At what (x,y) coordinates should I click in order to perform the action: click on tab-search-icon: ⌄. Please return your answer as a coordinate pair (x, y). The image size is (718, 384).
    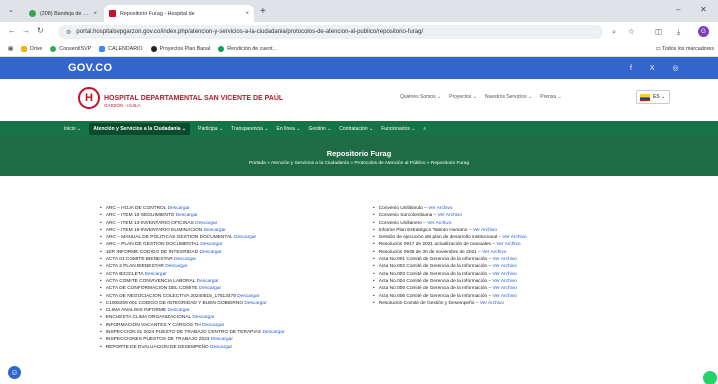
    Looking at the image, I should click on (11, 10).